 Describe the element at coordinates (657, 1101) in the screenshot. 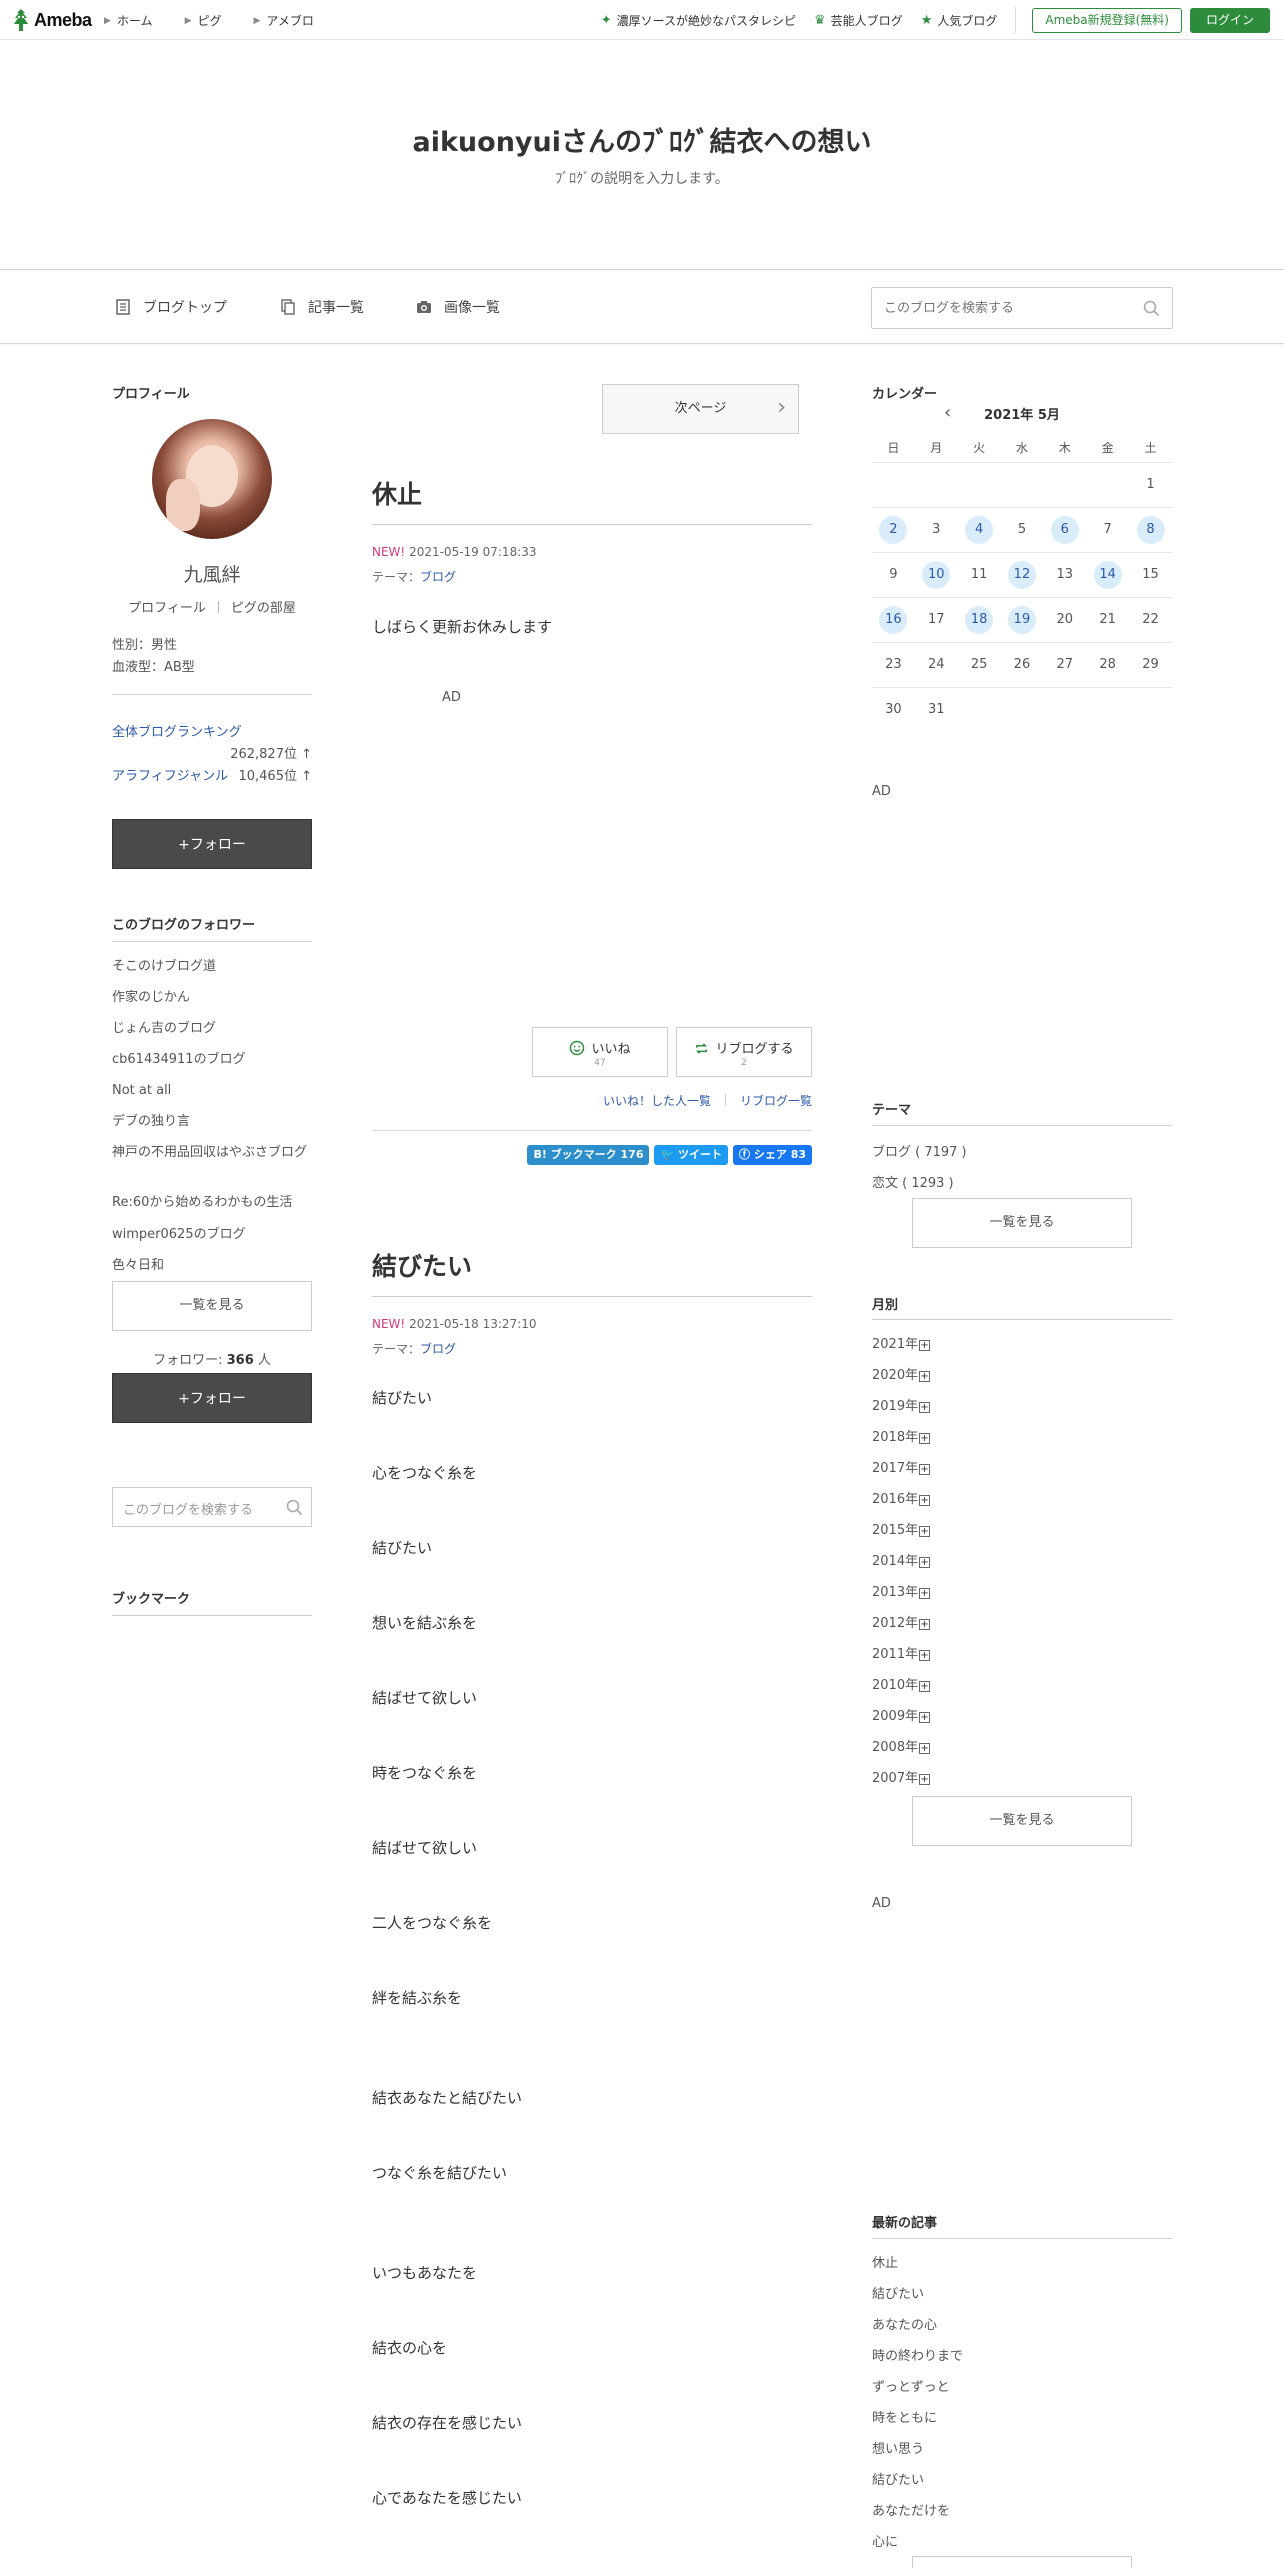

I see `liked-users-link: いいね！した人一覧` at that location.